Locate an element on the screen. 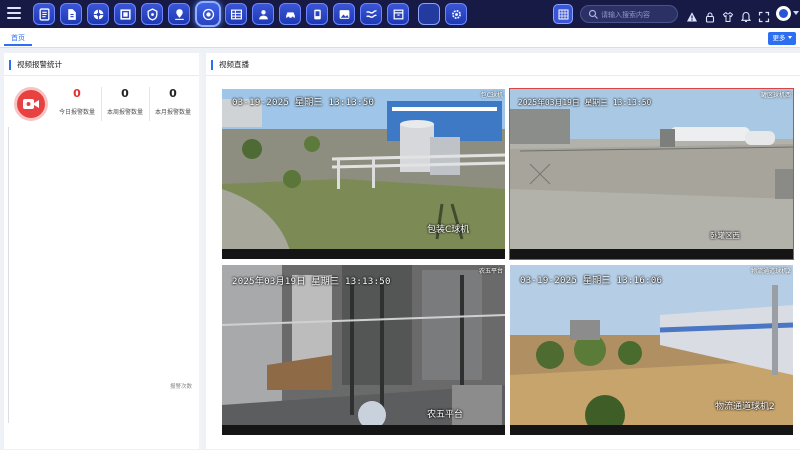 Image resolution: width=800 pixels, height=450 pixels. device-icon is located at coordinates (317, 14).